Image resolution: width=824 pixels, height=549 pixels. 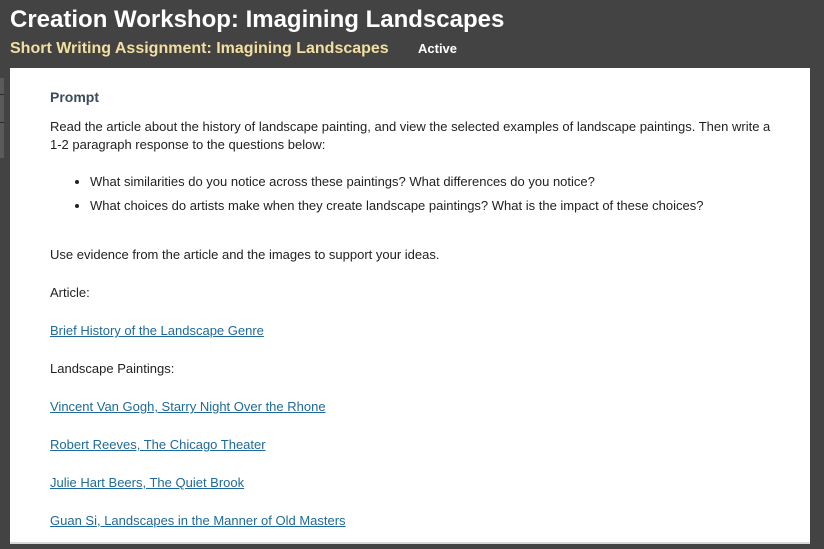 I want to click on painting-link-beers: Julie Hart Beers, The Quiet Brook, so click(x=147, y=482).